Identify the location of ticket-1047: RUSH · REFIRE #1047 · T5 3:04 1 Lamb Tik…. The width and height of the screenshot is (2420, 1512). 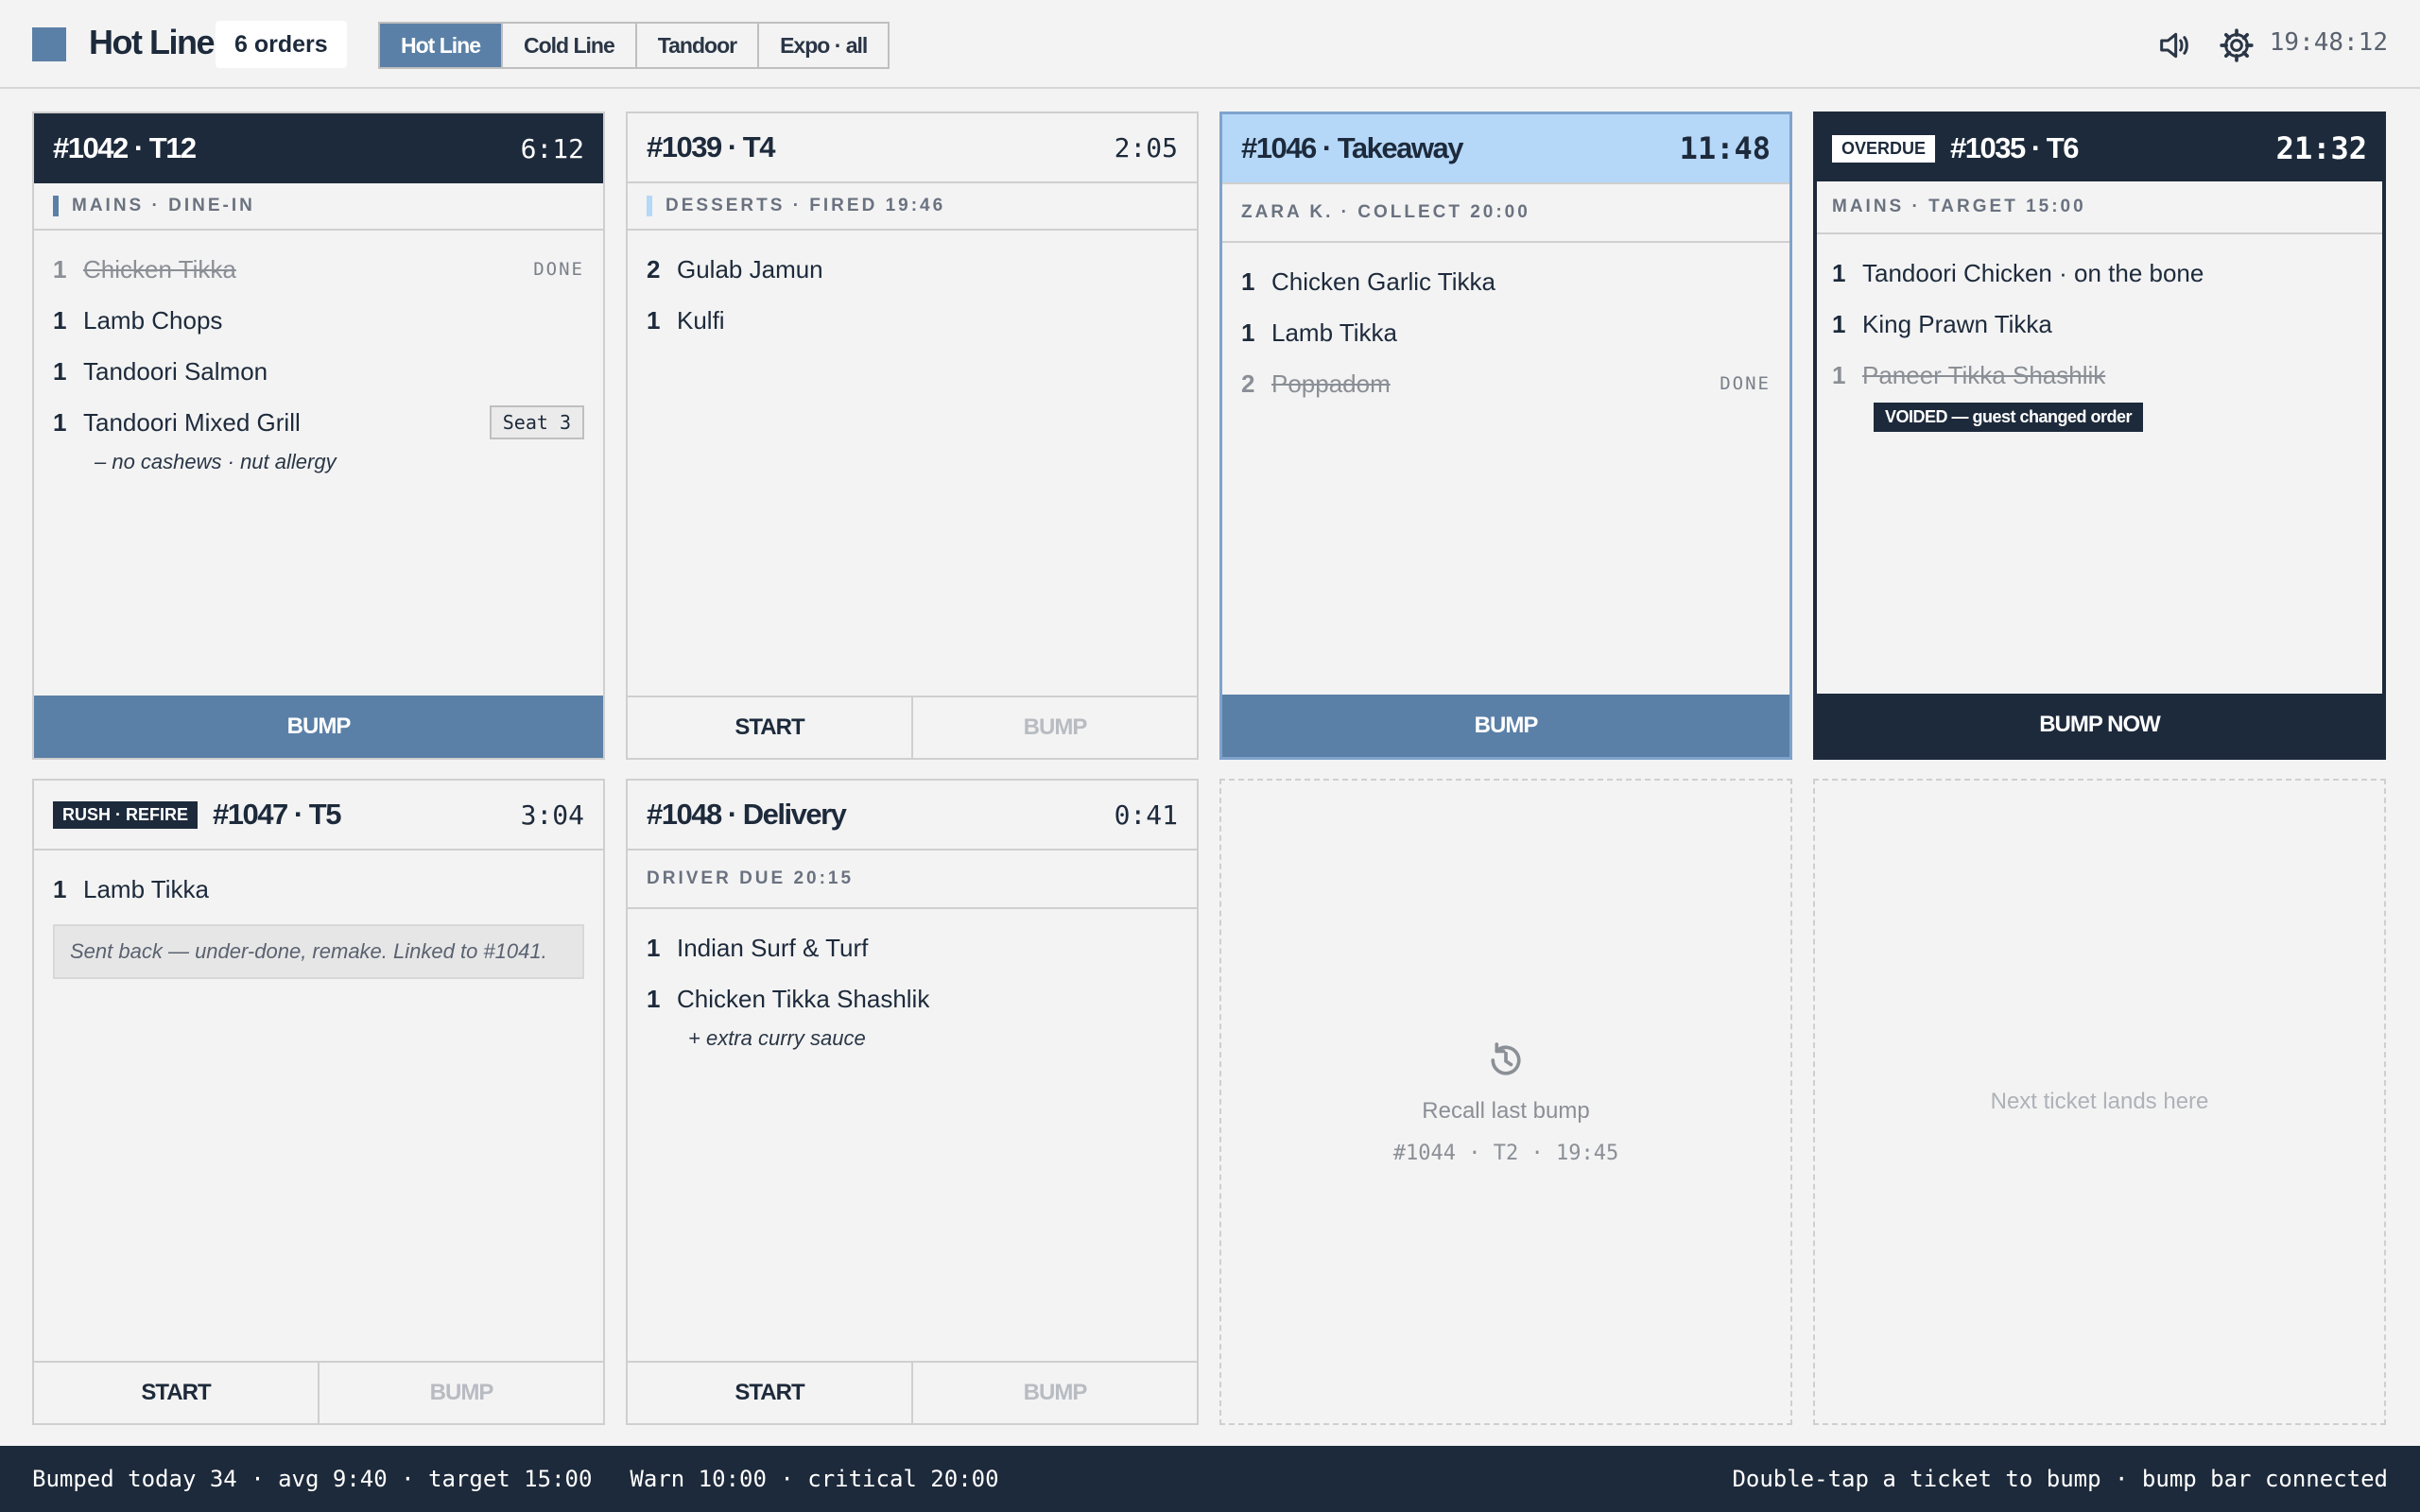
(318, 1102).